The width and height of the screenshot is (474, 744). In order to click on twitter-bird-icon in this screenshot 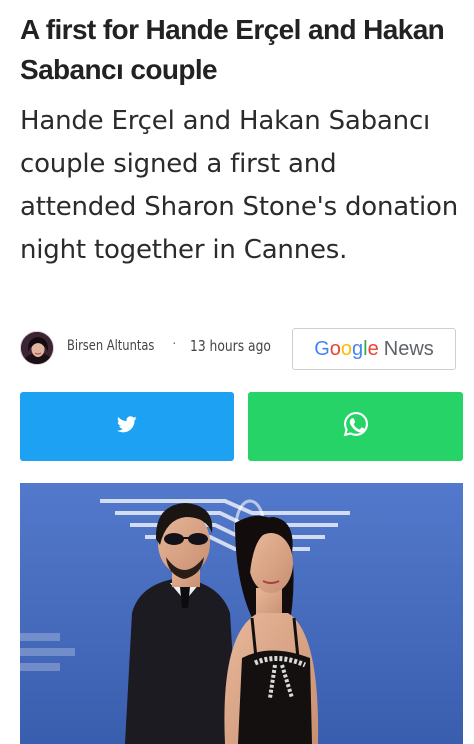, I will do `click(126, 426)`.